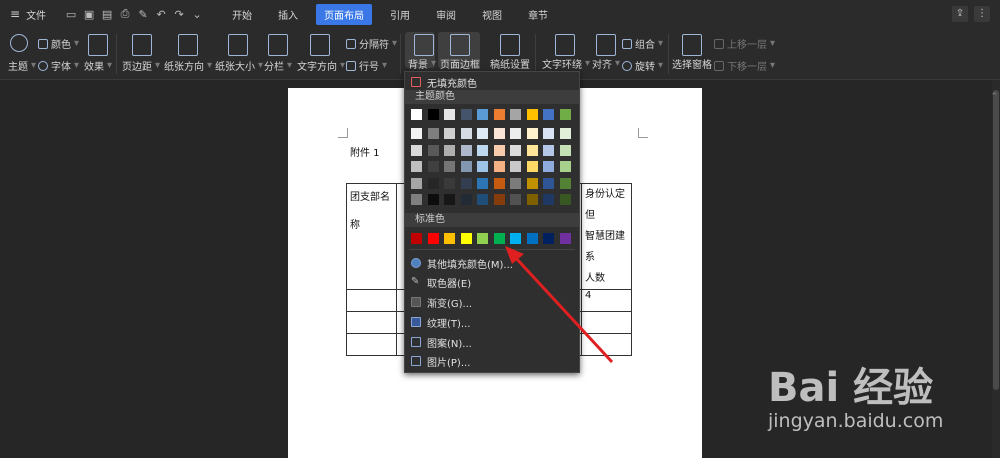 The width and height of the screenshot is (1000, 458). Describe the element at coordinates (514, 255) in the screenshot. I see `arrow-head` at that location.